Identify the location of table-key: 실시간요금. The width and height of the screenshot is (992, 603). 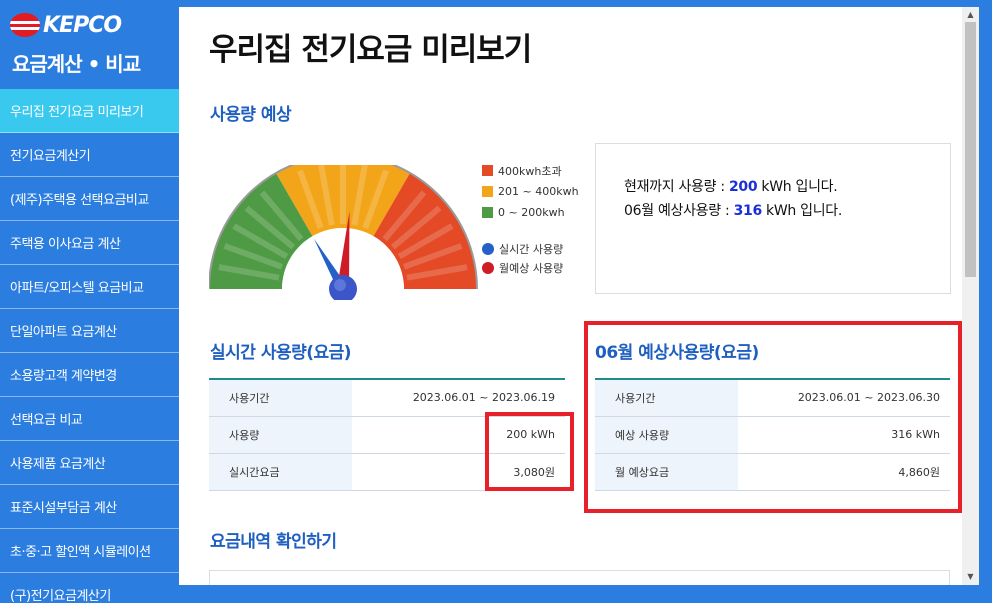
(280, 472).